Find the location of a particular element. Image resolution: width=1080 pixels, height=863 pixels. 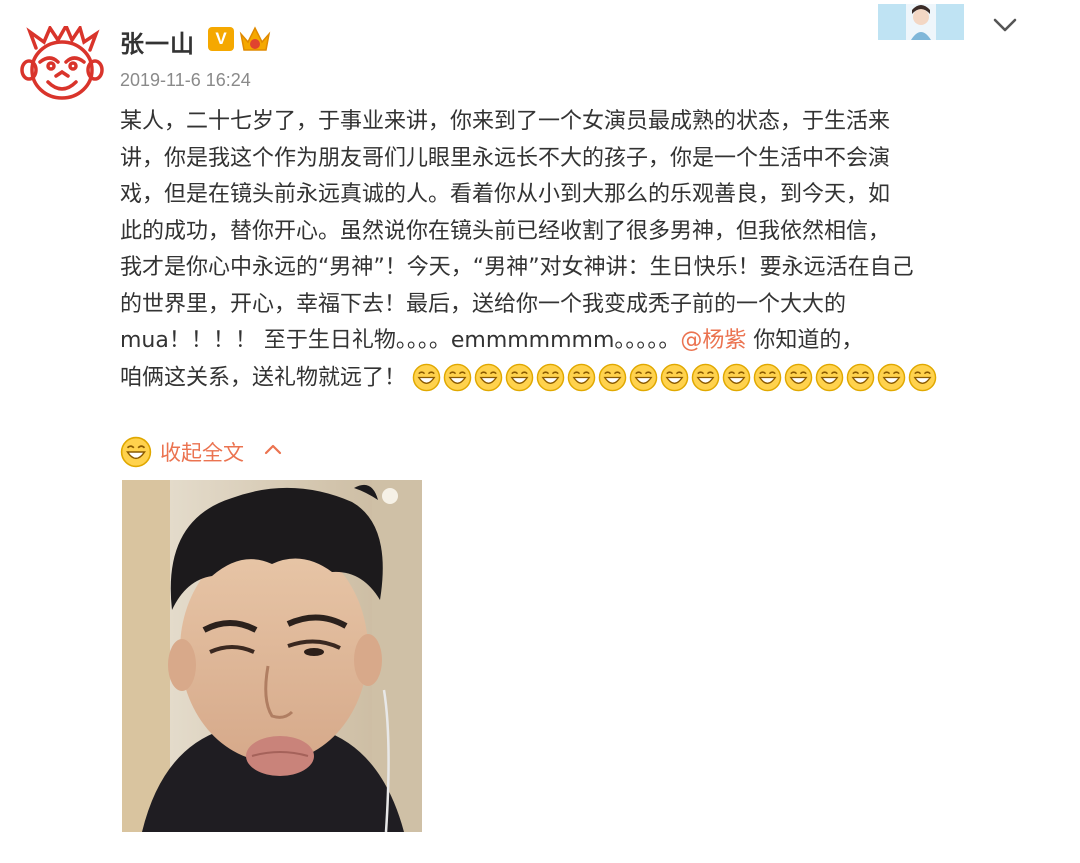

card-decoration-thumbnail is located at coordinates (921, 22).